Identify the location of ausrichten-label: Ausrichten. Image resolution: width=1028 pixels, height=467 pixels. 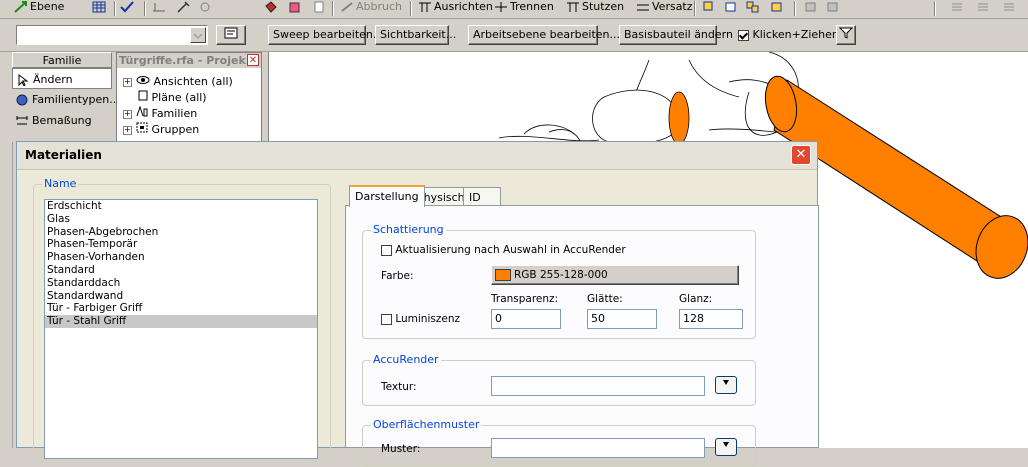
(463, 6).